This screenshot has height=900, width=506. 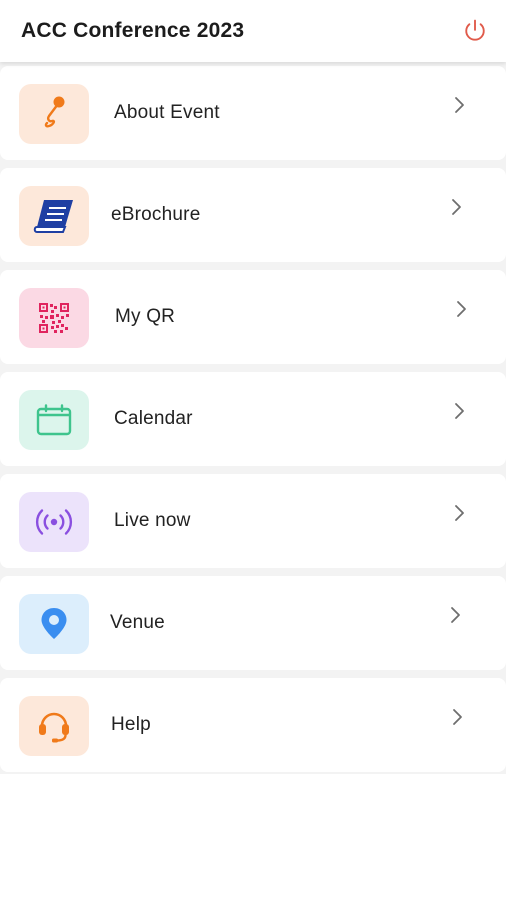 I want to click on menu-item-about-event: About Event, so click(x=253, y=113).